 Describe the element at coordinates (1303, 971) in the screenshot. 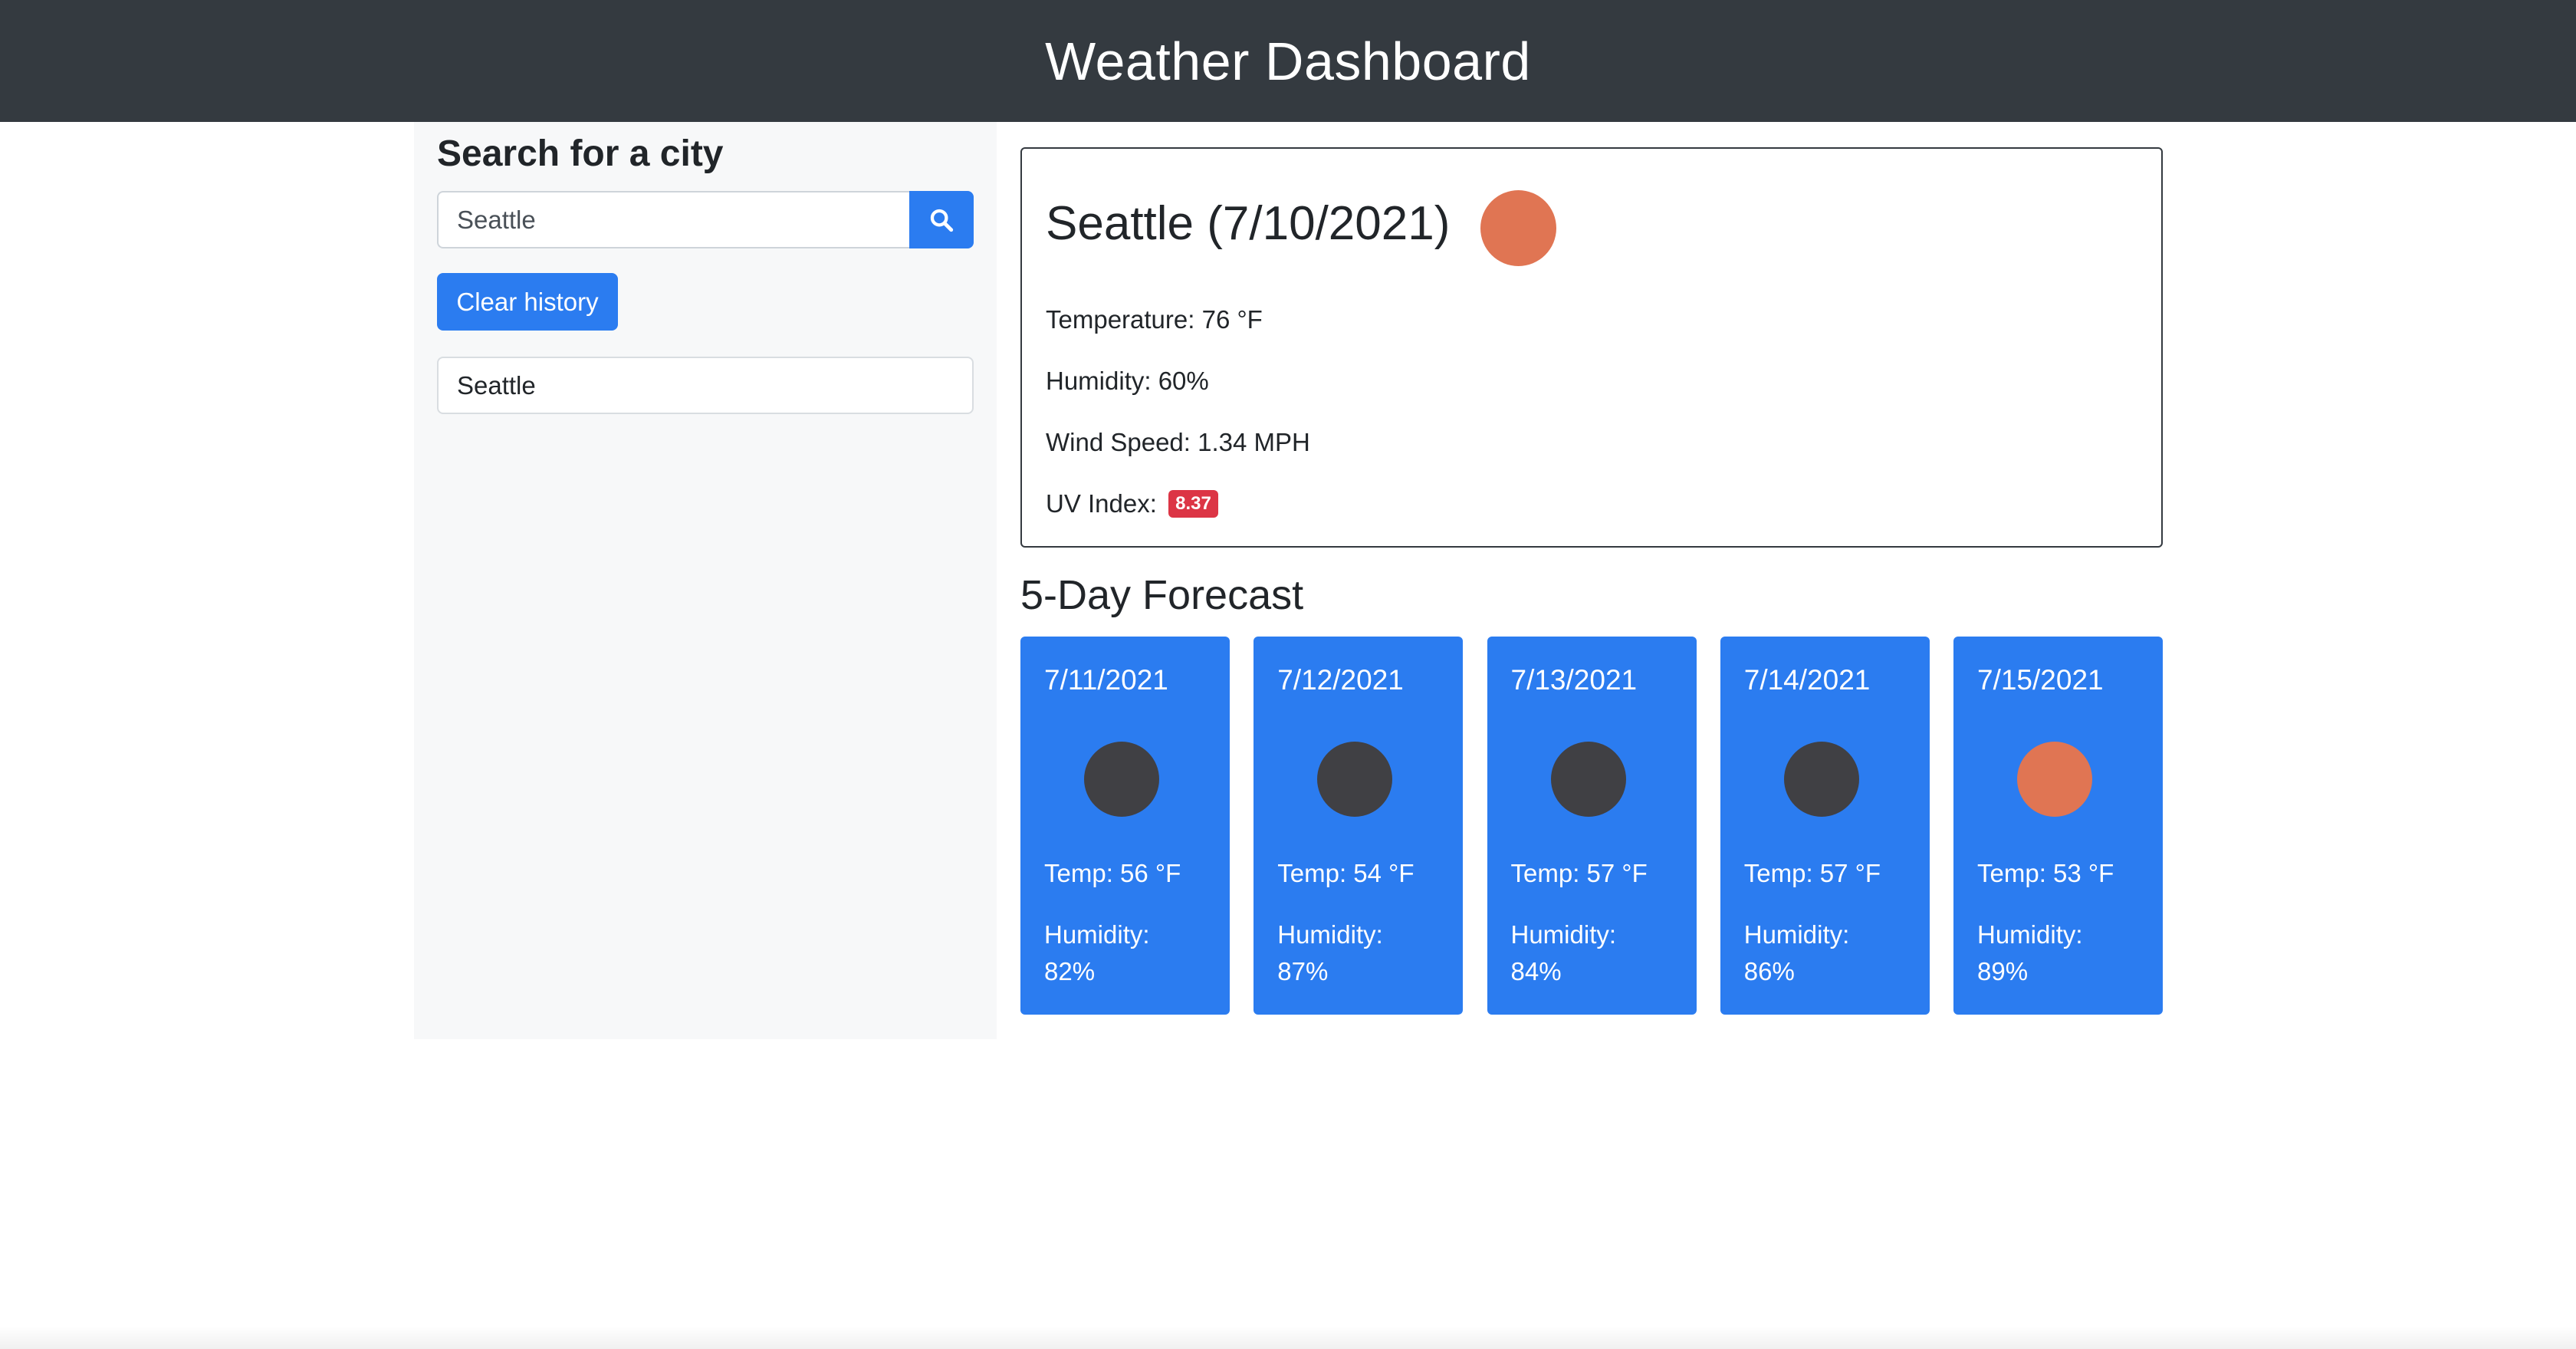

I see `forecast-humidity: 87%` at that location.